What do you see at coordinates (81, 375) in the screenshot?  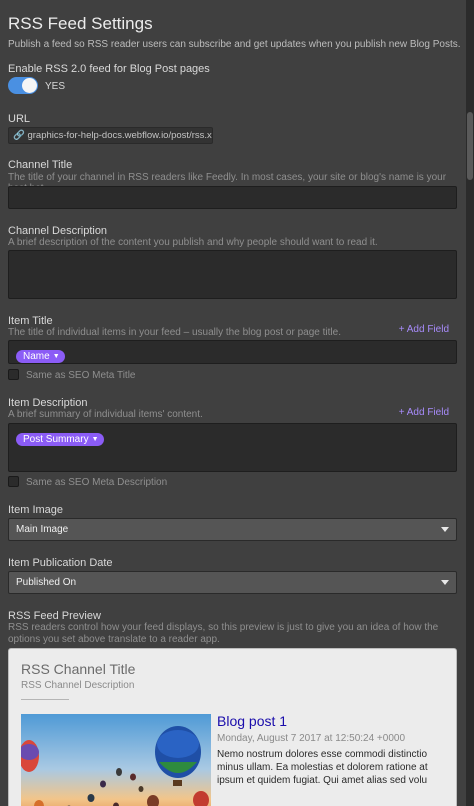 I see `item-title-seo-checkbox-label: Same as SEO Meta Title` at bounding box center [81, 375].